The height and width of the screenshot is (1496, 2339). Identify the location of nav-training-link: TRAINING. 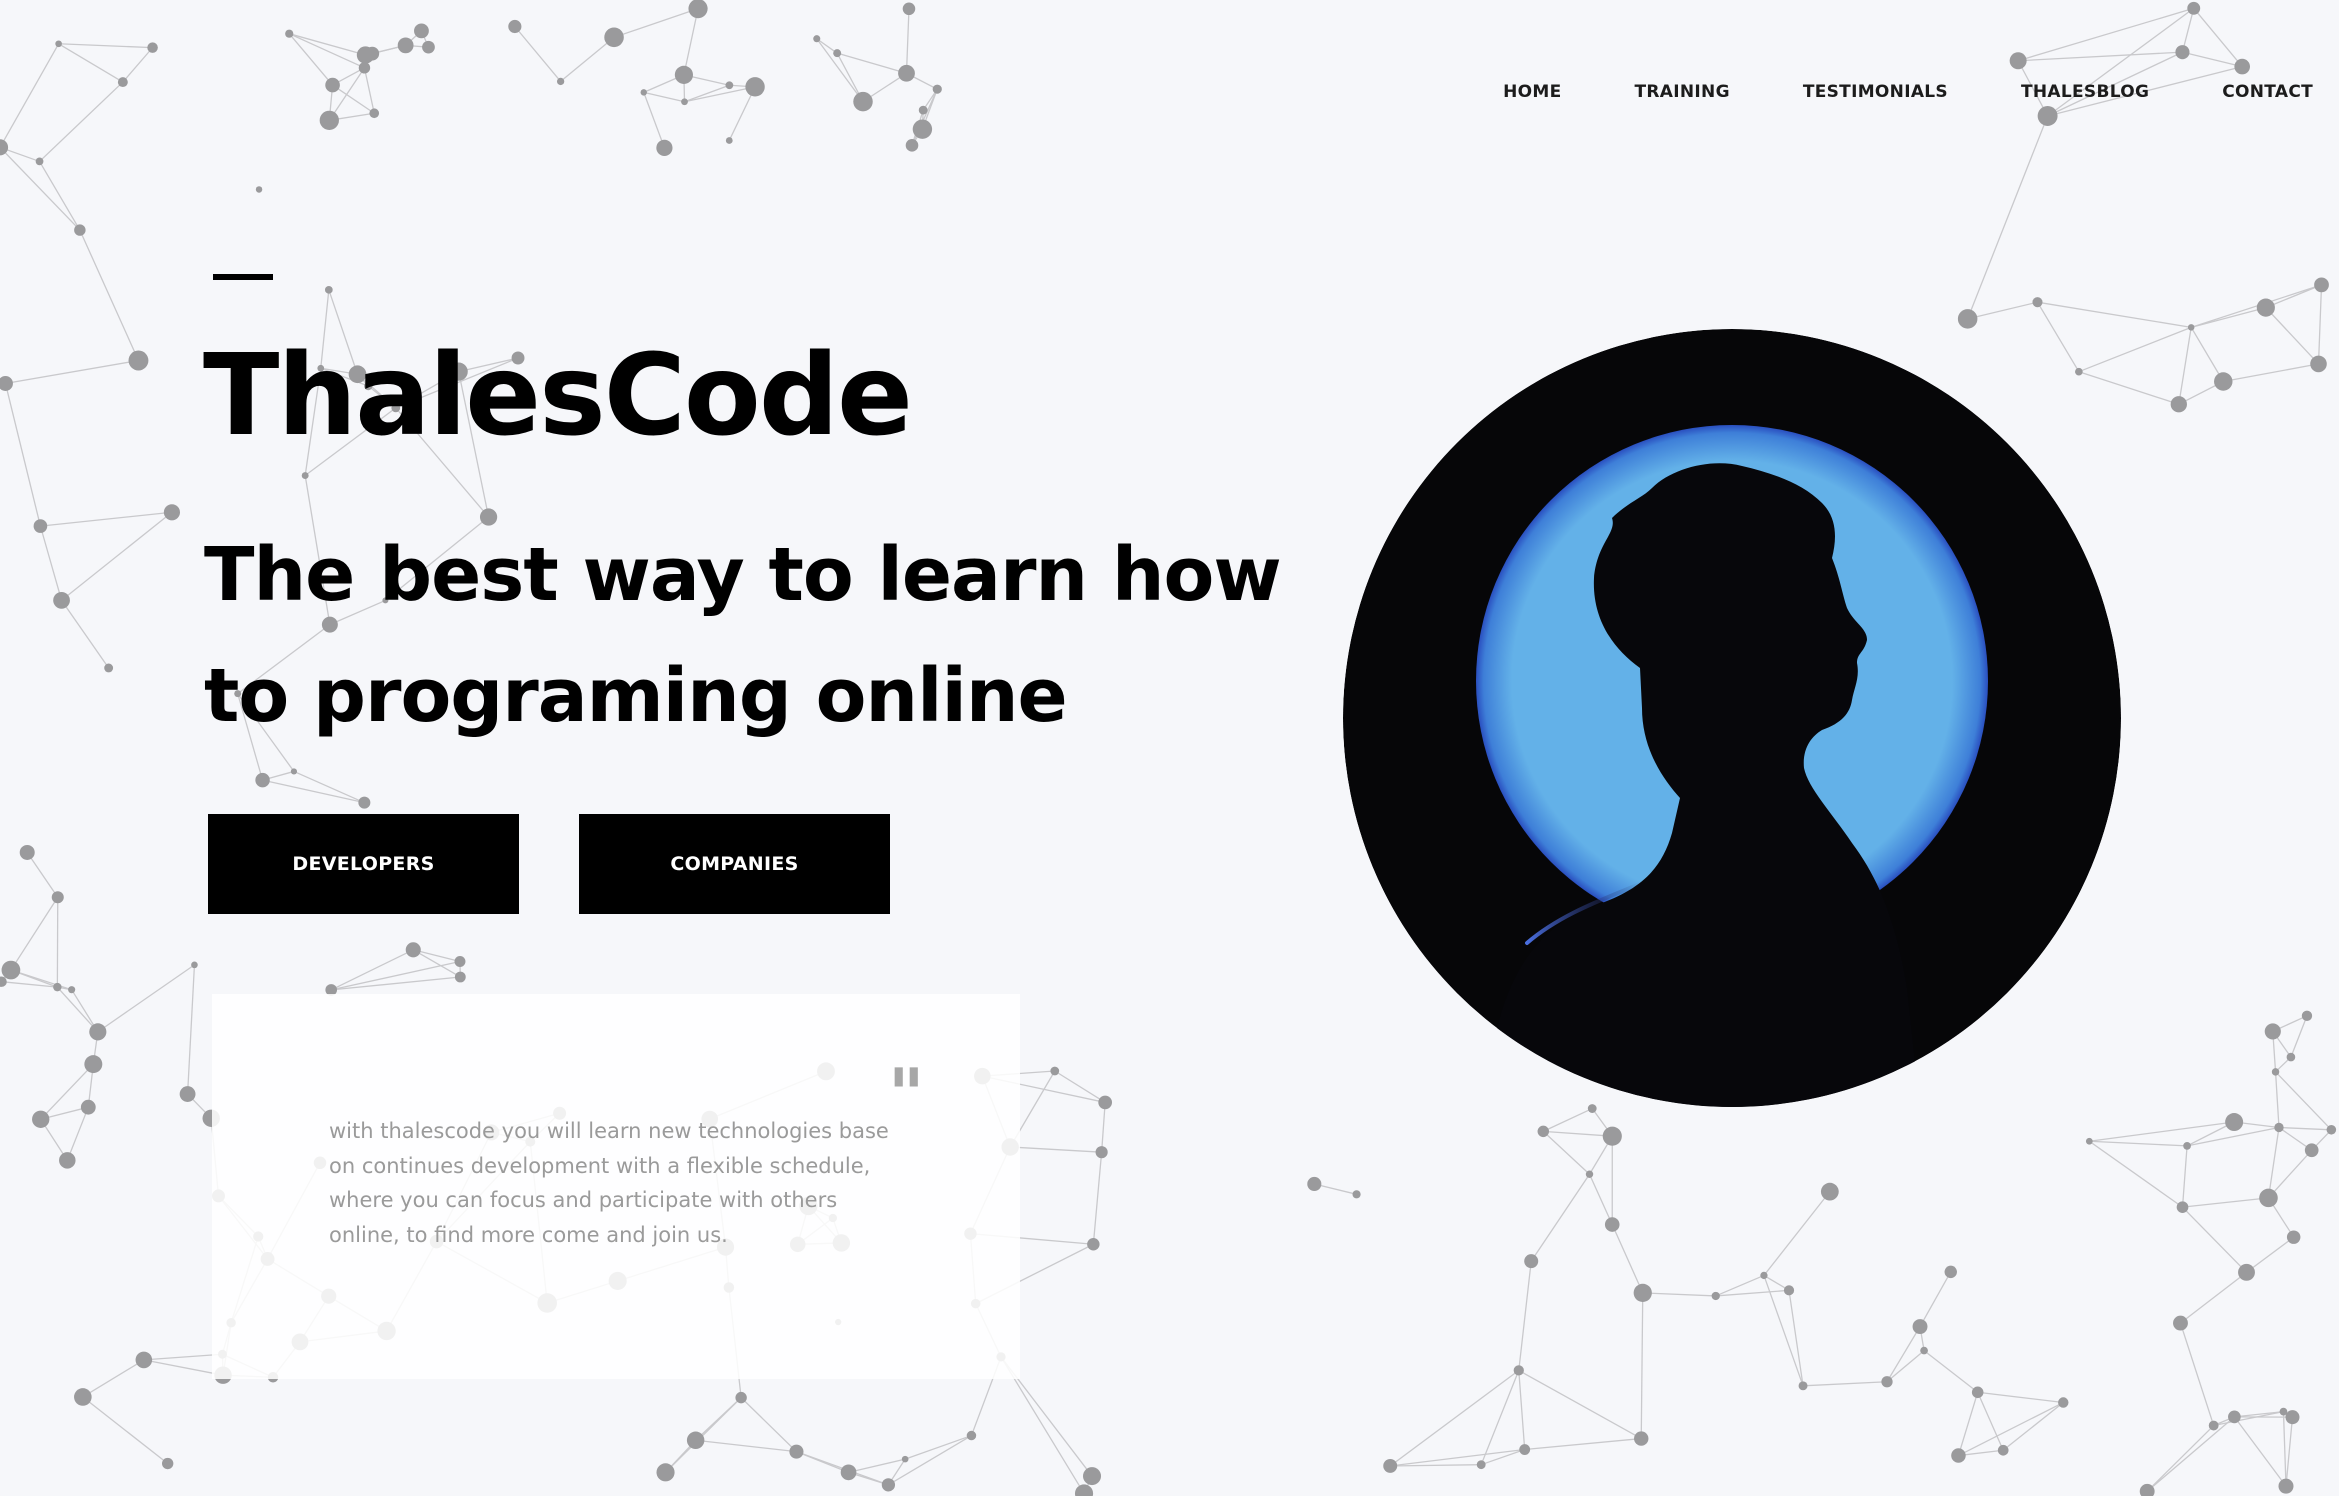
(1682, 92).